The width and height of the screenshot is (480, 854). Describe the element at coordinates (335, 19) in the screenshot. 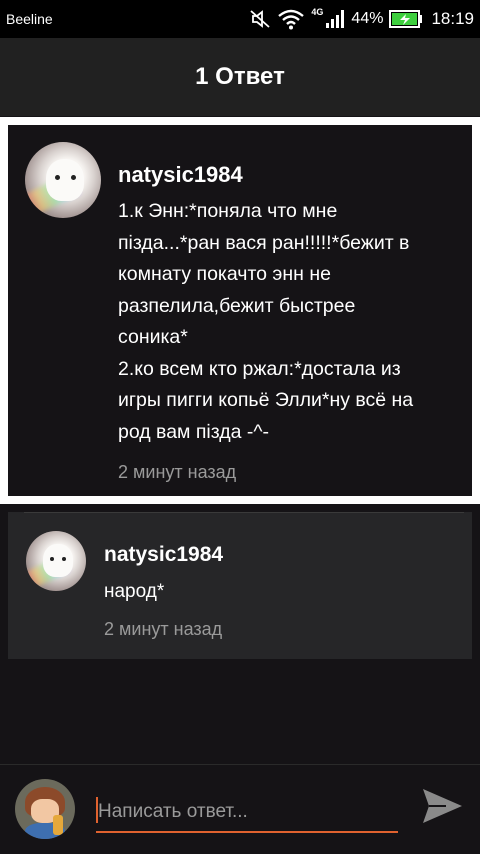

I see `signal-icon` at that location.